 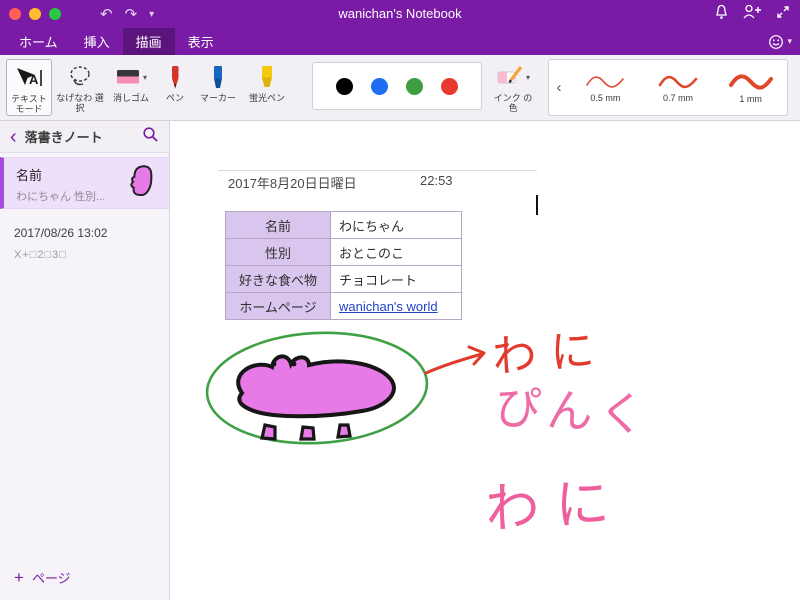 I want to click on stroke-sample-07-icon, so click(x=678, y=82).